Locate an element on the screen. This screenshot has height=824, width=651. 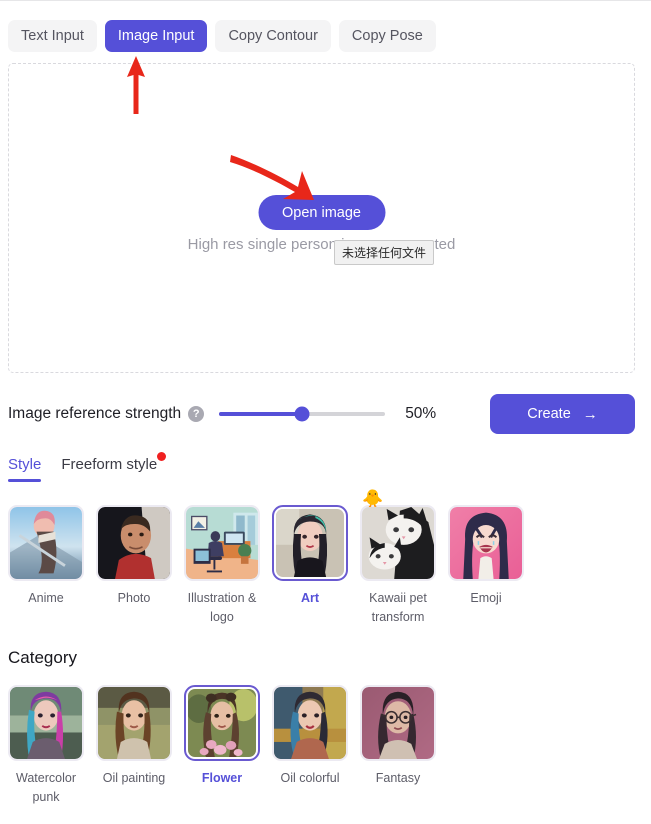
style-item-illustration-and-logo: Illustration & logo is located at coordinates (222, 566).